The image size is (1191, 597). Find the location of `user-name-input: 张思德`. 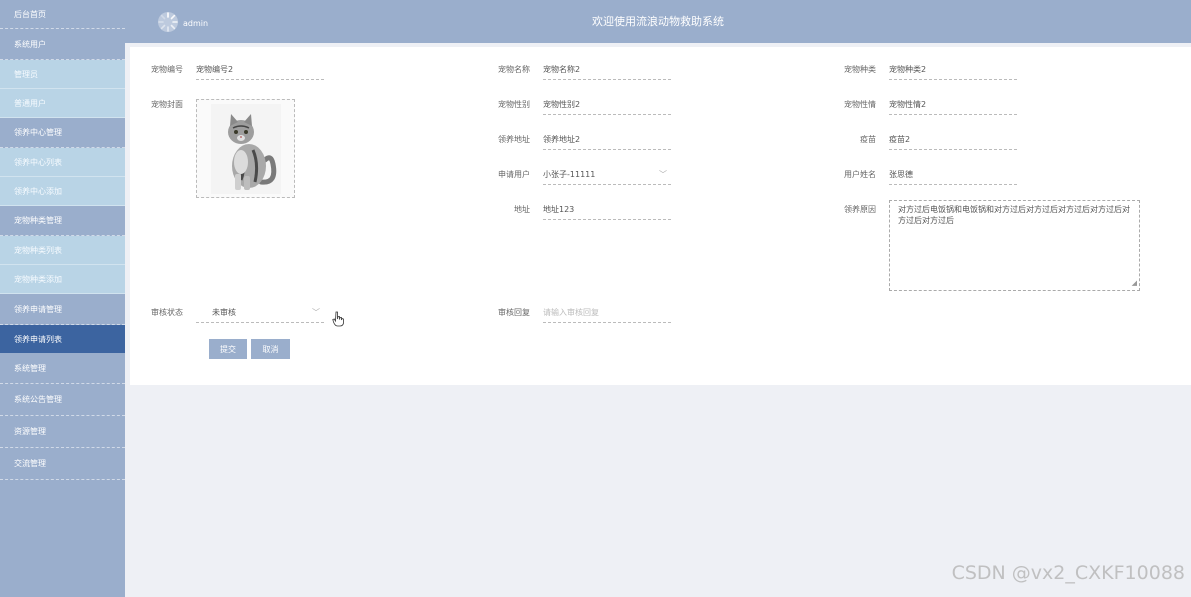

user-name-input: 张思德 is located at coordinates (953, 177).